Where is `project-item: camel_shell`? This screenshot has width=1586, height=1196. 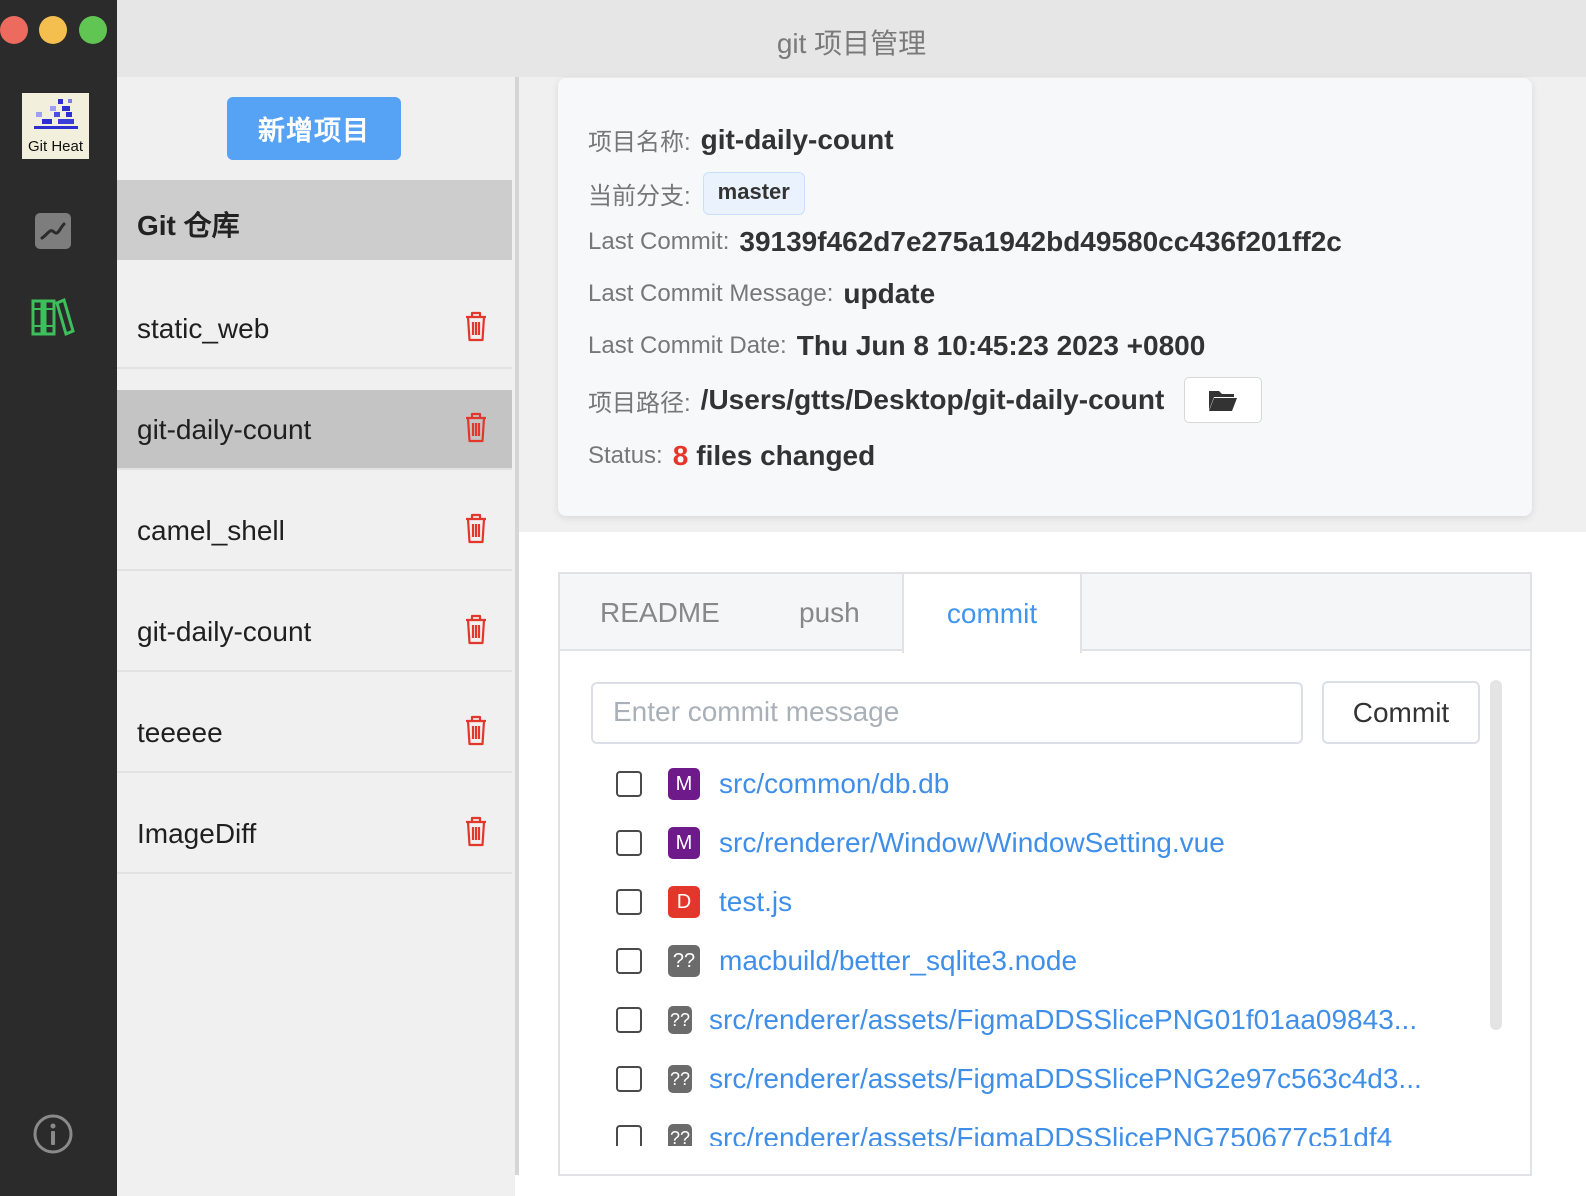
project-item: camel_shell is located at coordinates (314, 531).